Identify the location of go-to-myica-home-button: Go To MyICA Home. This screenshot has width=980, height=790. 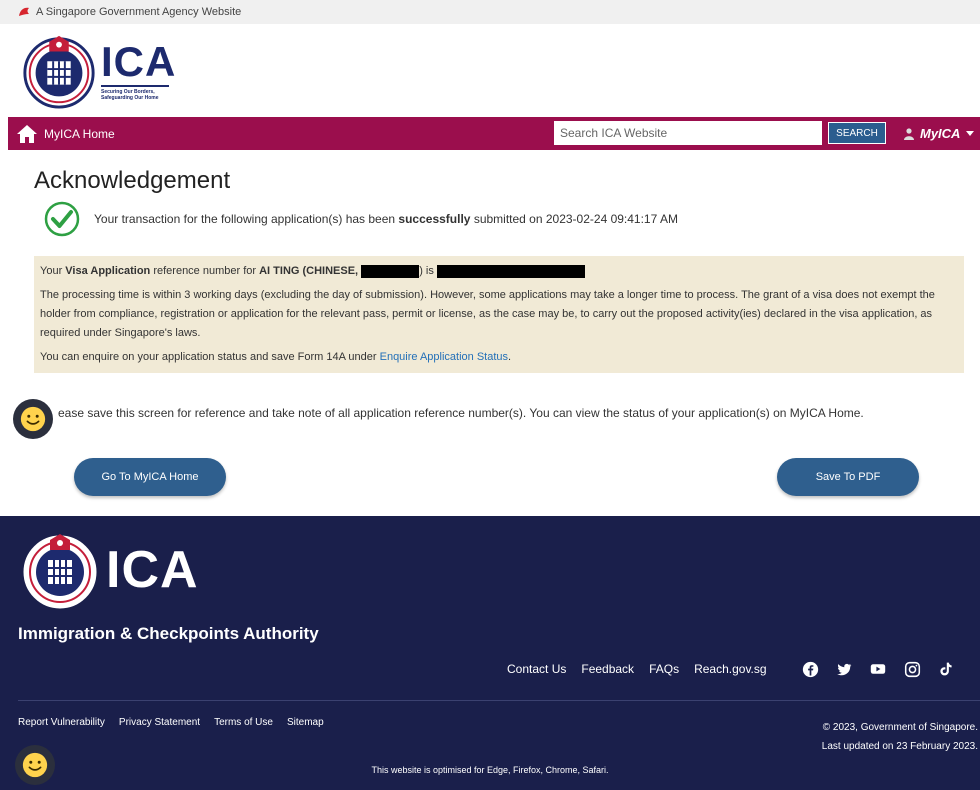
(150, 477).